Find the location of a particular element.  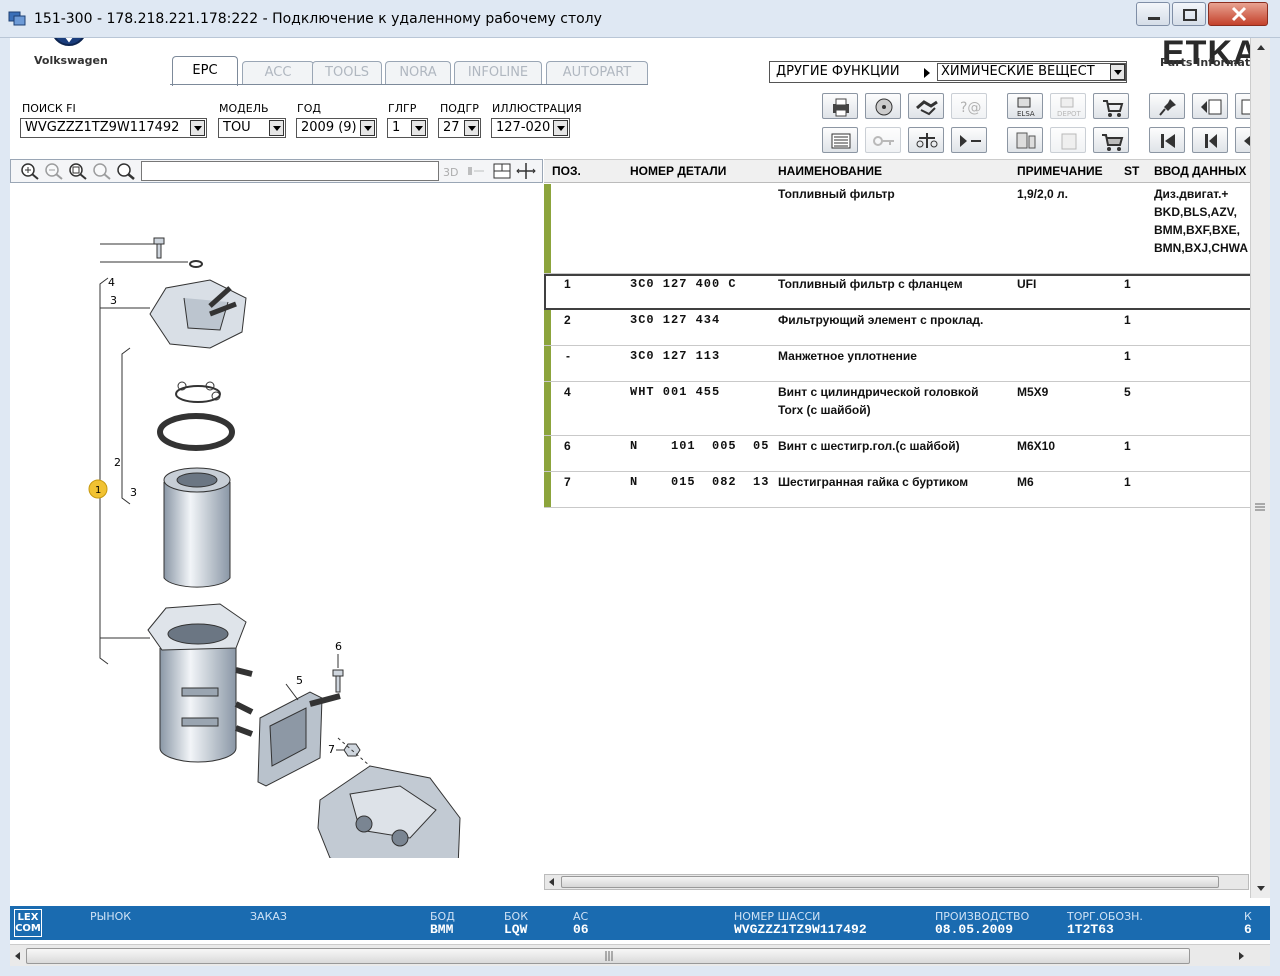

sub-group-select: 27 is located at coordinates (459, 128).